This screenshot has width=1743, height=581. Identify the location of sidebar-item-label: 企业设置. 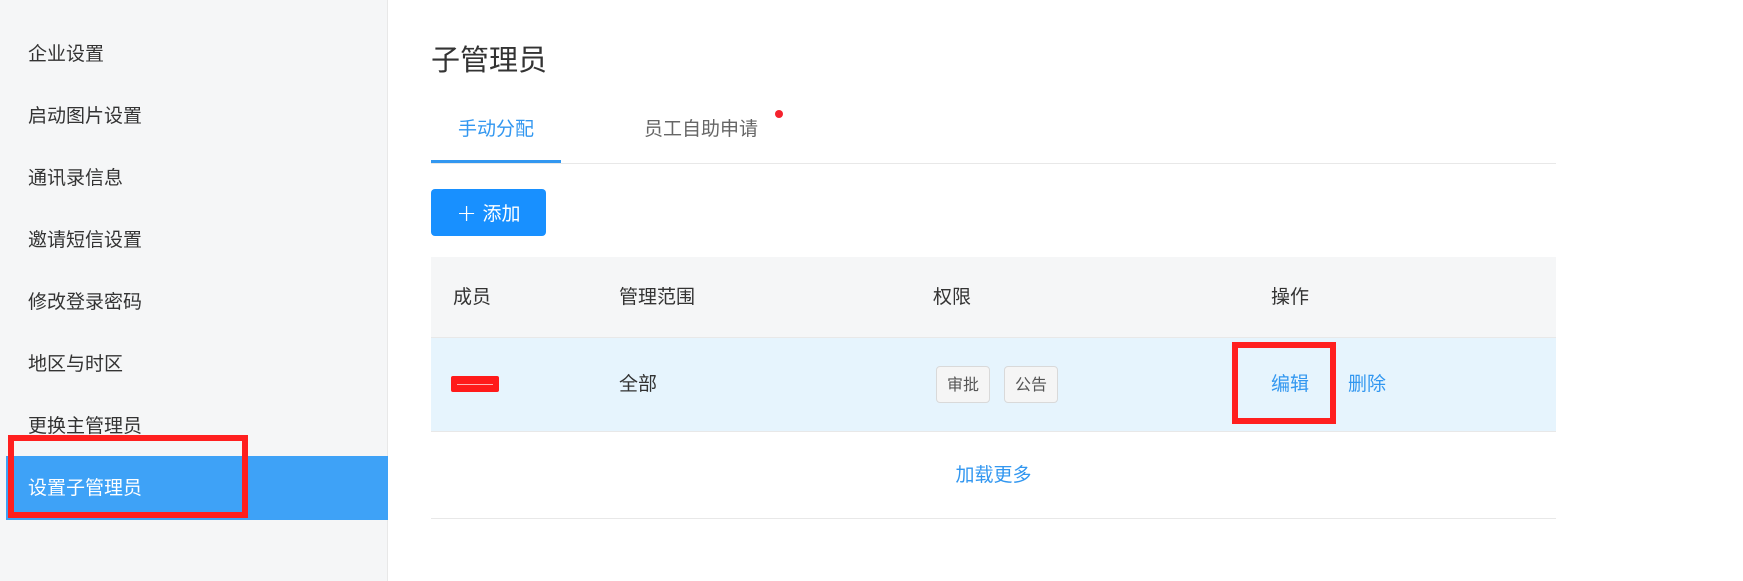
(66, 54).